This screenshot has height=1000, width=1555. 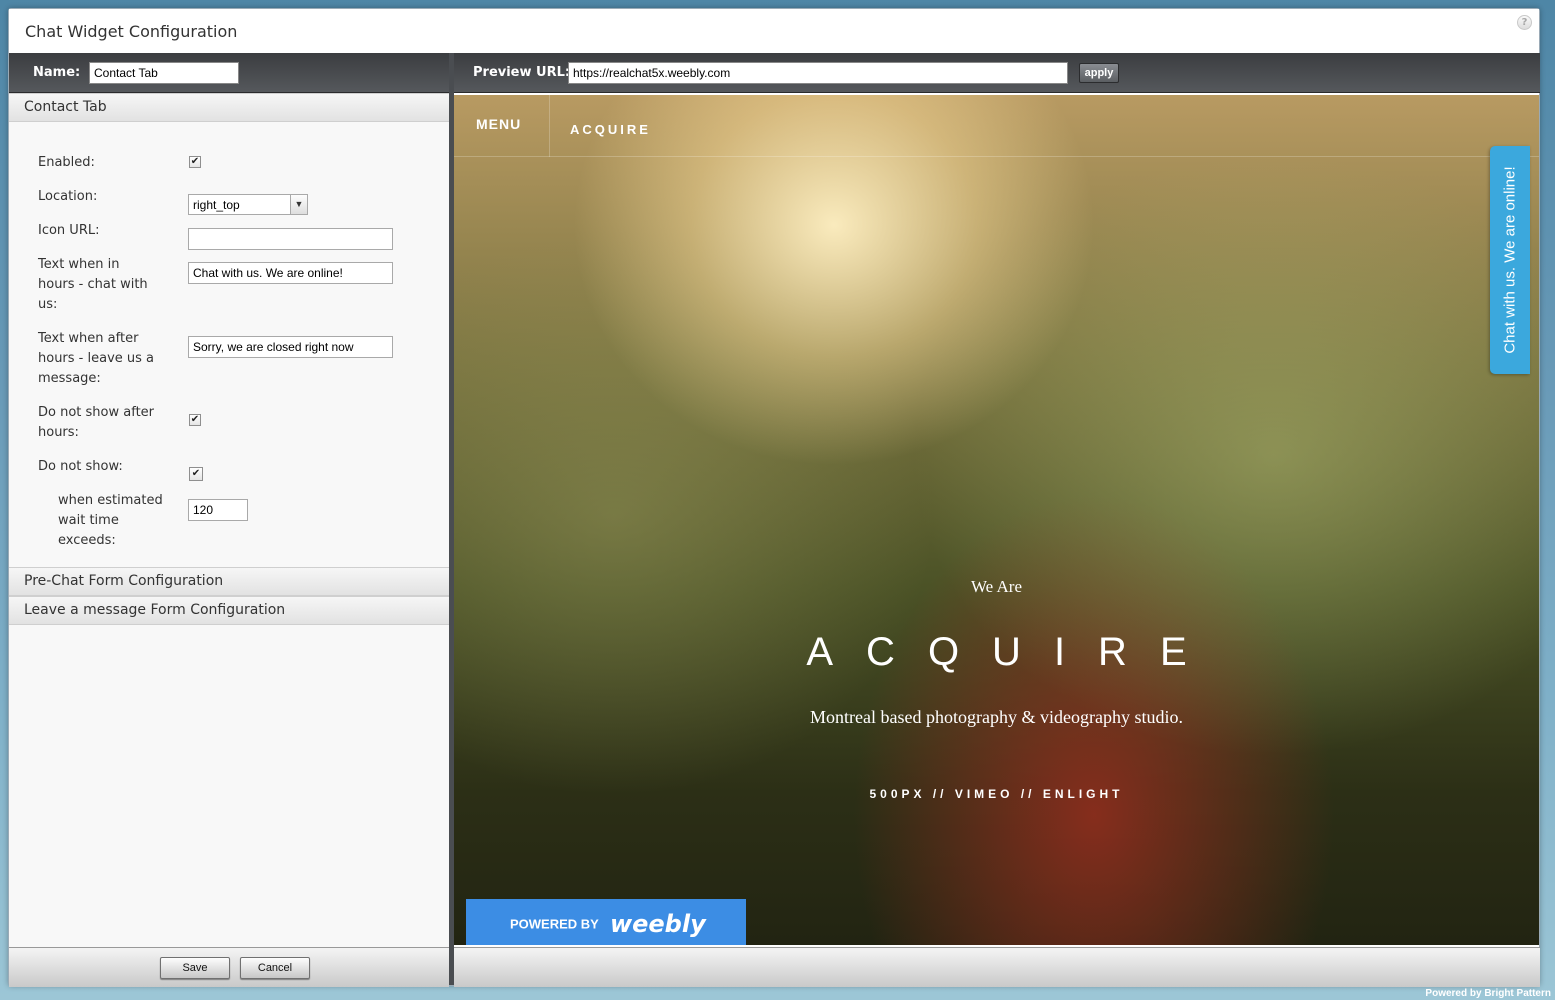 I want to click on preview-url-label: Preview URL:, so click(x=522, y=72).